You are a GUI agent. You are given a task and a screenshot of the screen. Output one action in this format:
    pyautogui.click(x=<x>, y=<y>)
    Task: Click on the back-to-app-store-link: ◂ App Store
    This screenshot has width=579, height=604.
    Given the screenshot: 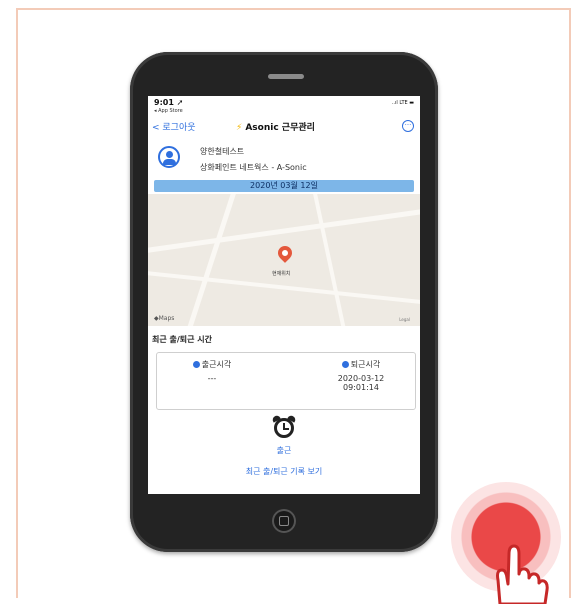 What is the action you would take?
    pyautogui.click(x=168, y=111)
    